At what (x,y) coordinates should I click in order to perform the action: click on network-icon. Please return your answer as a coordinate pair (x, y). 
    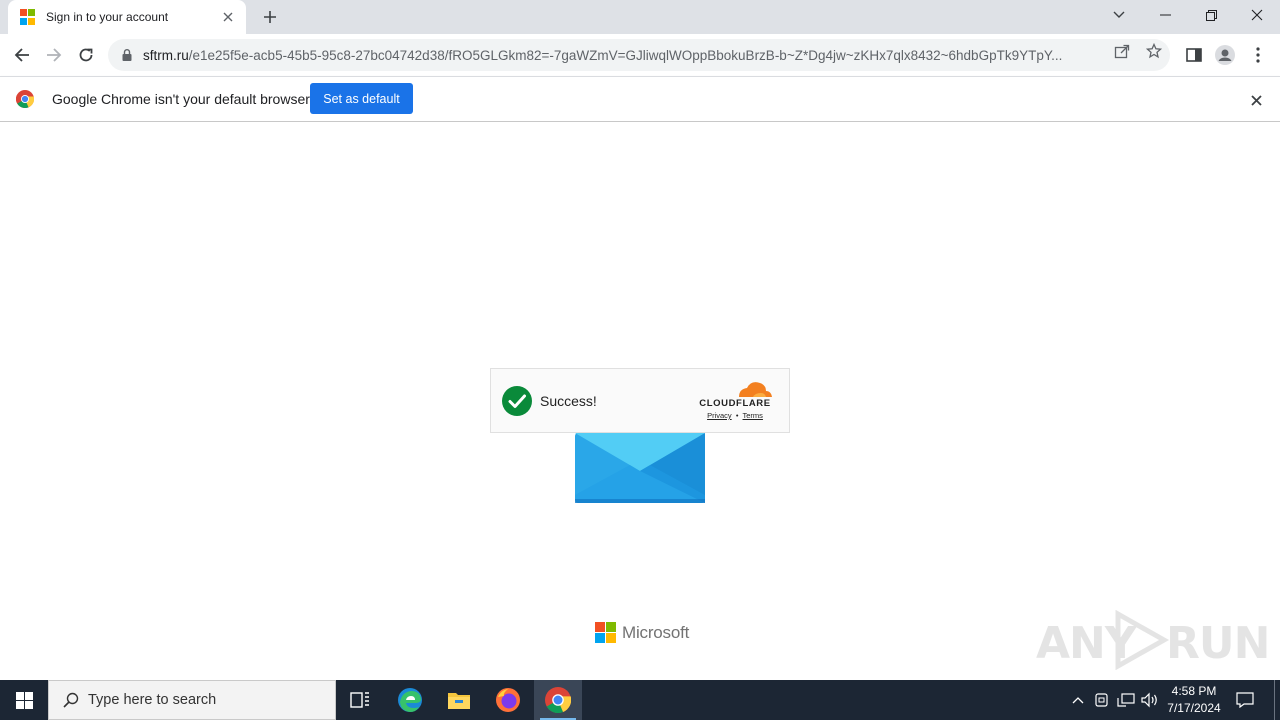
    Looking at the image, I should click on (1126, 700).